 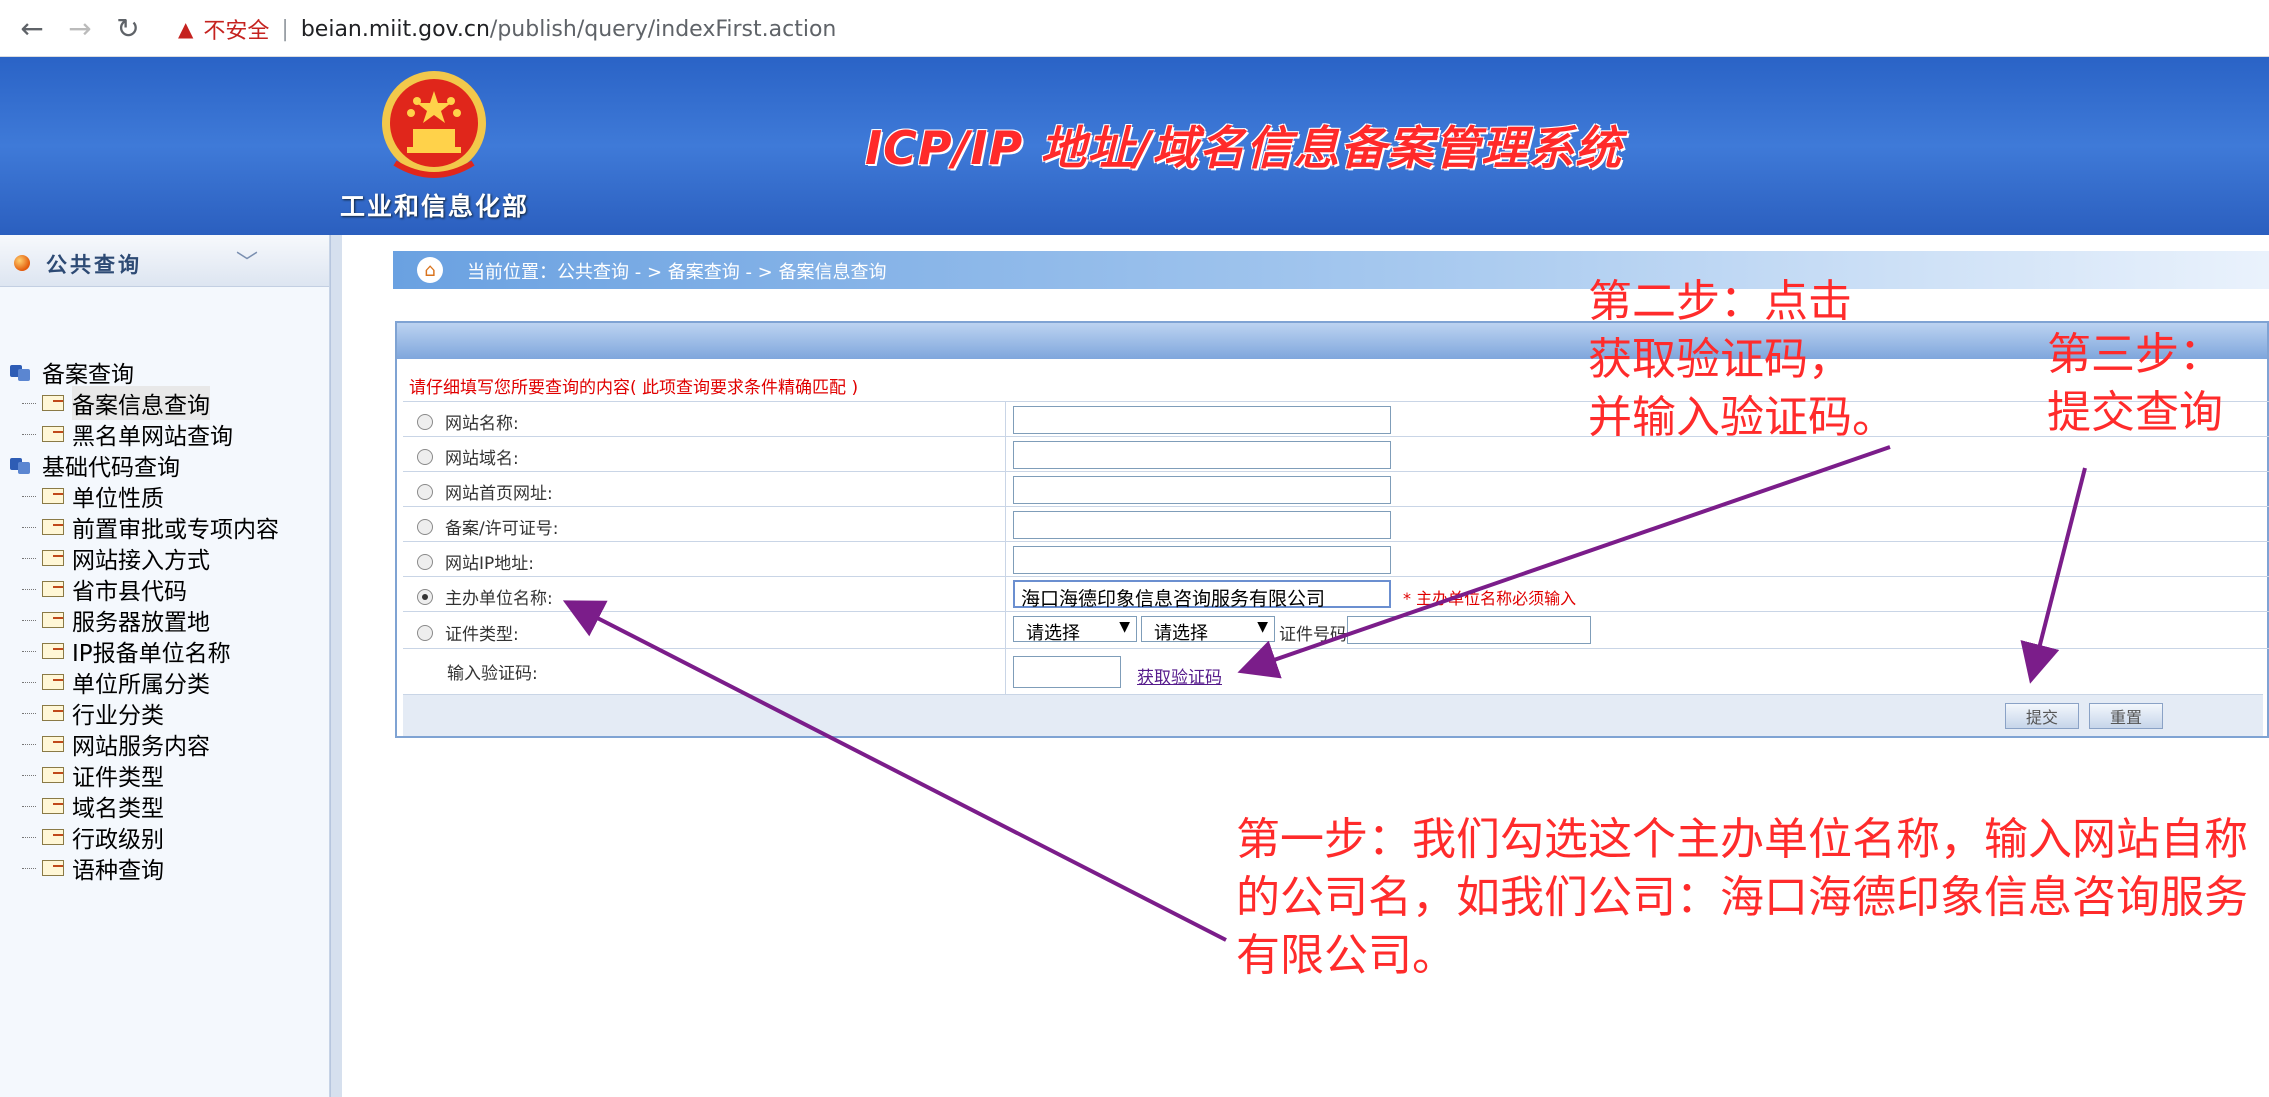 I want to click on breadcrumb-text: 当前位置：公共查询 - > 备案查询 - > 备案信息查询, so click(x=677, y=272).